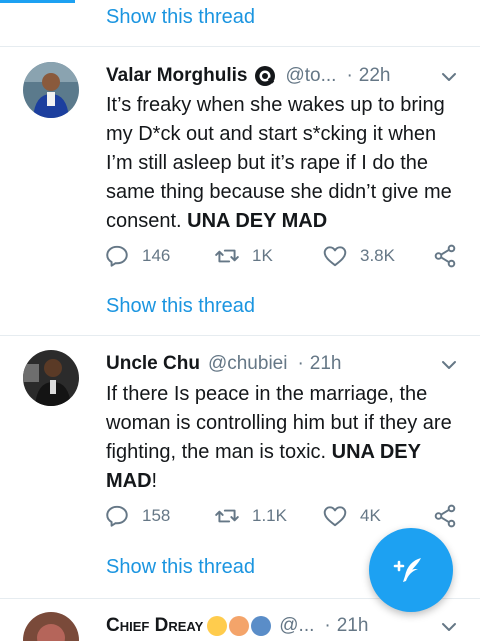  Describe the element at coordinates (137, 256) in the screenshot. I see `reply-button: 146` at that location.